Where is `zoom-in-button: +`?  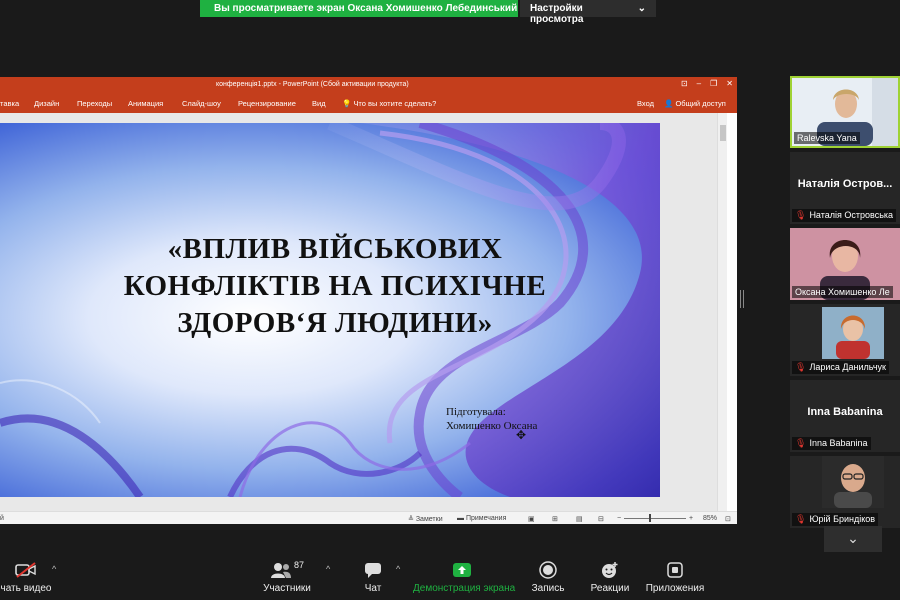
zoom-in-button: + is located at coordinates (691, 518).